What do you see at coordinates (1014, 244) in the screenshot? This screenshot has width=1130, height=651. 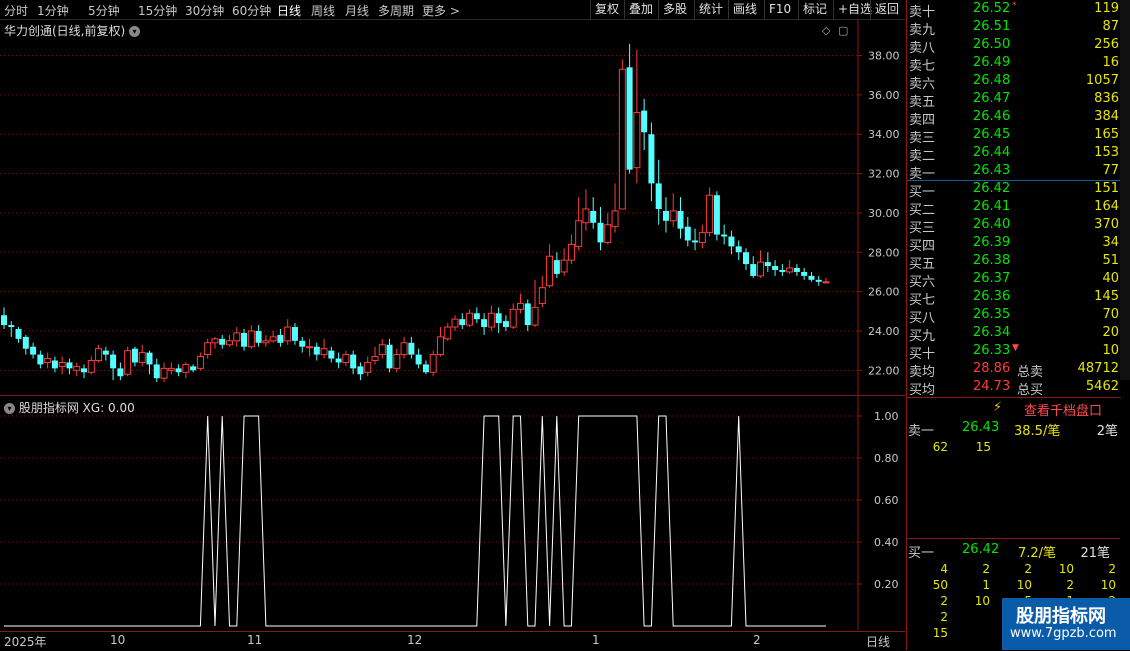 I see `bid-row: 买四 26.39 34` at bounding box center [1014, 244].